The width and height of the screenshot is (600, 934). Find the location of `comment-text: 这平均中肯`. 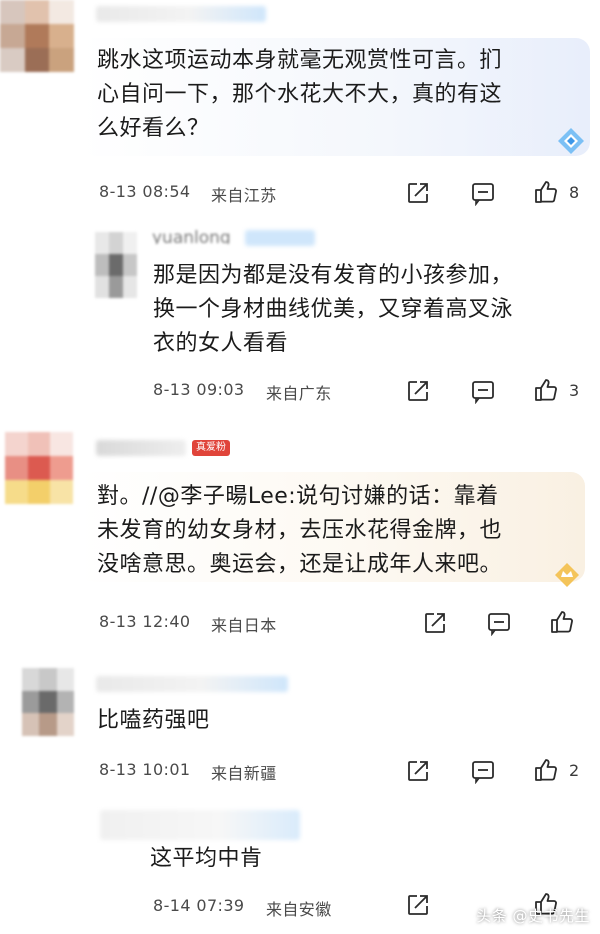

comment-text: 这平均中肯 is located at coordinates (206, 858).